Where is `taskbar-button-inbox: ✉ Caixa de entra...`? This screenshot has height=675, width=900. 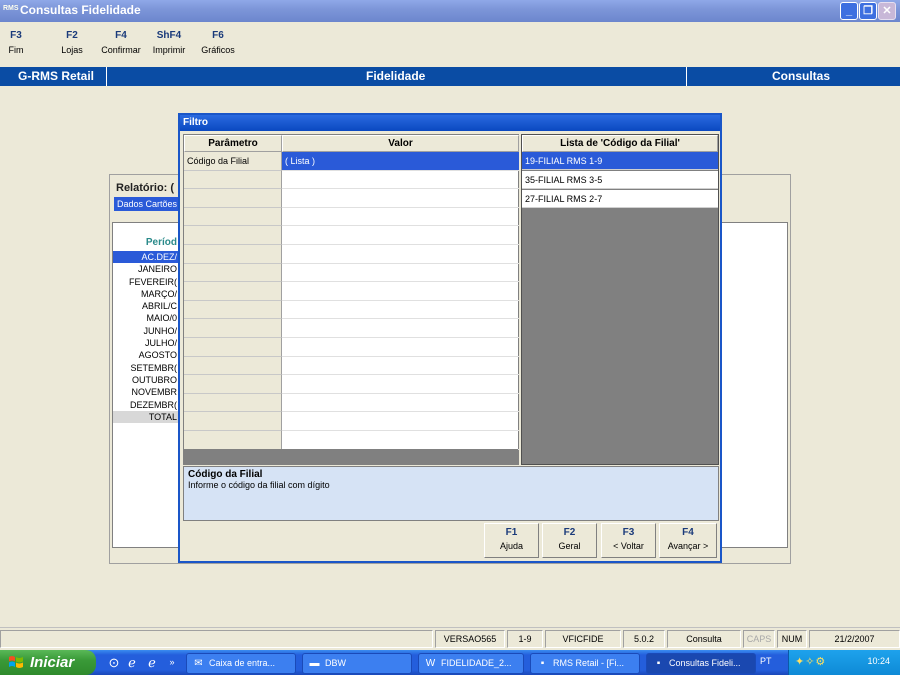 taskbar-button-inbox: ✉ Caixa de entra... is located at coordinates (241, 663).